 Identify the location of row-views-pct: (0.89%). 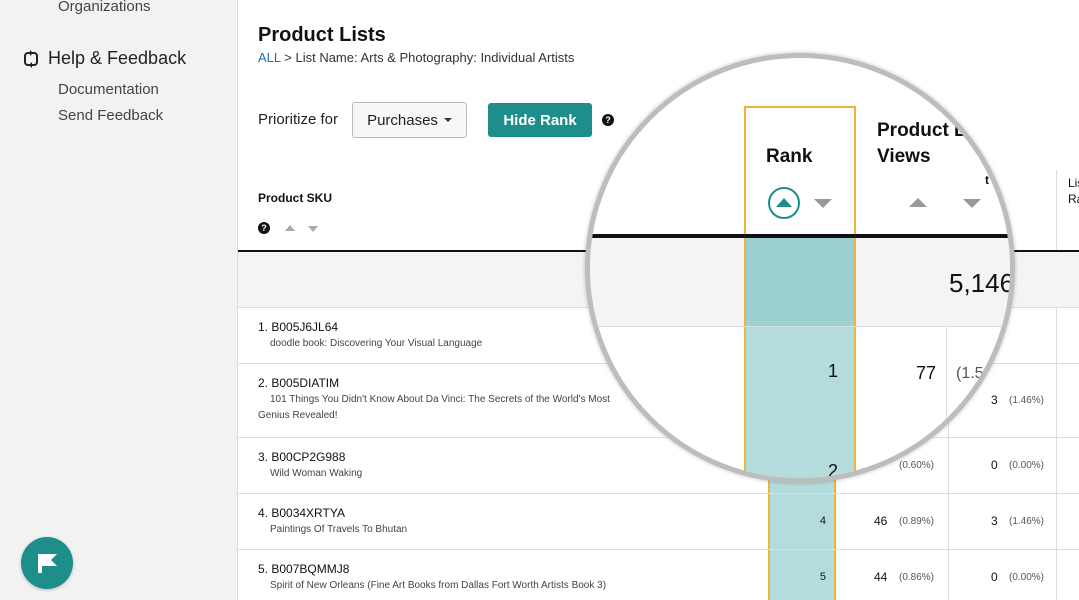
(917, 521).